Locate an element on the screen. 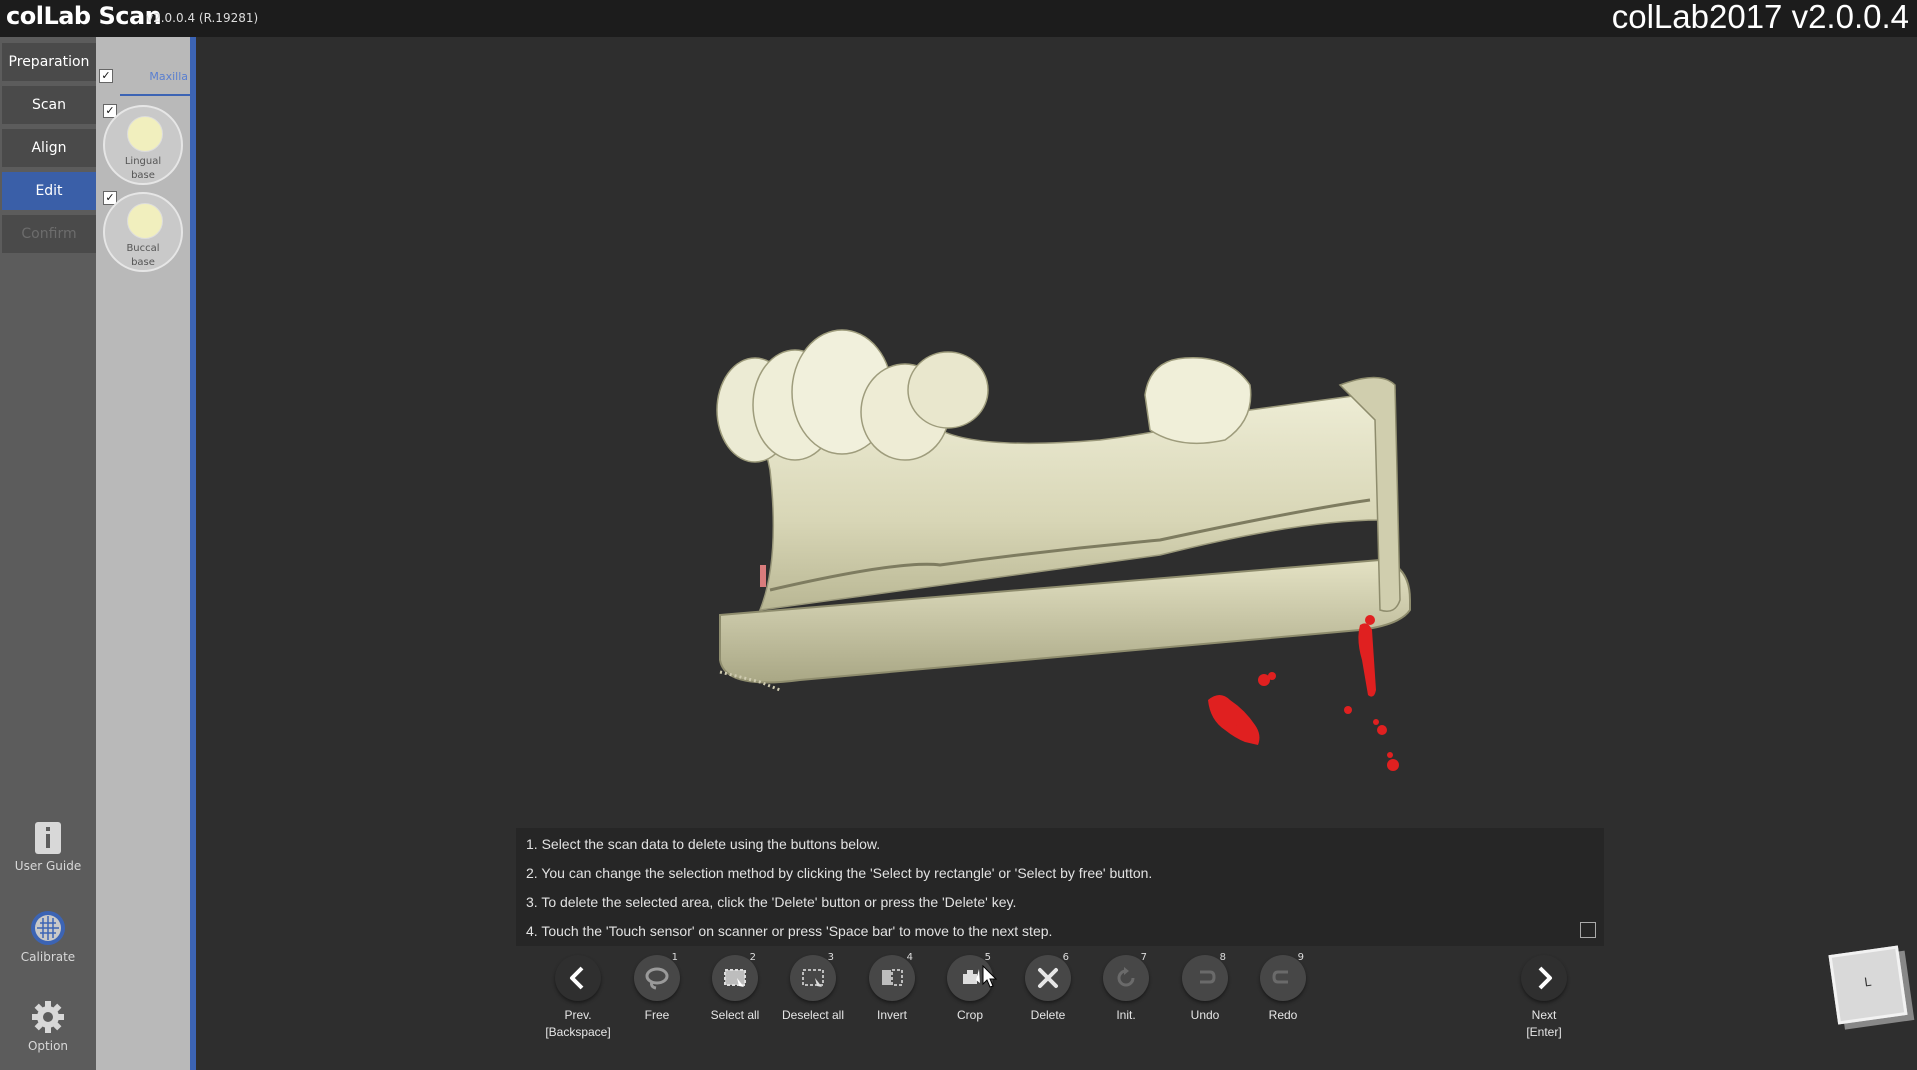 Image resolution: width=1917 pixels, height=1070 pixels. calibrate-label: Calibrate is located at coordinates (48, 957).